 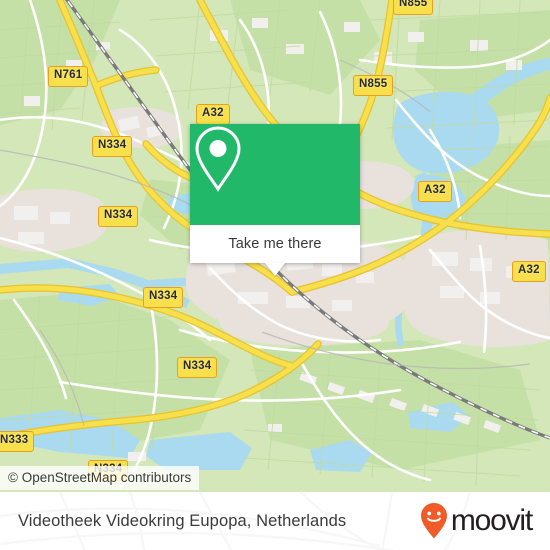 I want to click on place-info-card: Take me there, so click(x=275, y=200).